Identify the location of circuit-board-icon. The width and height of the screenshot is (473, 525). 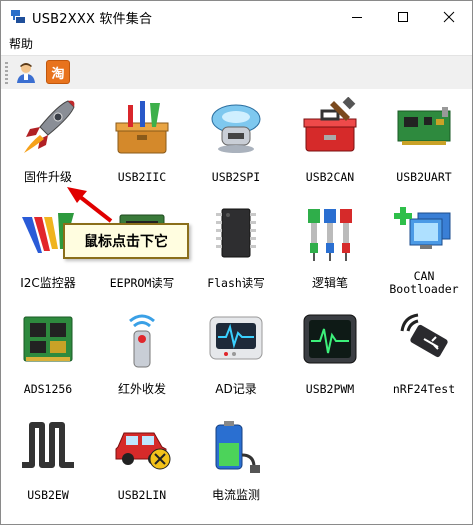
(424, 126).